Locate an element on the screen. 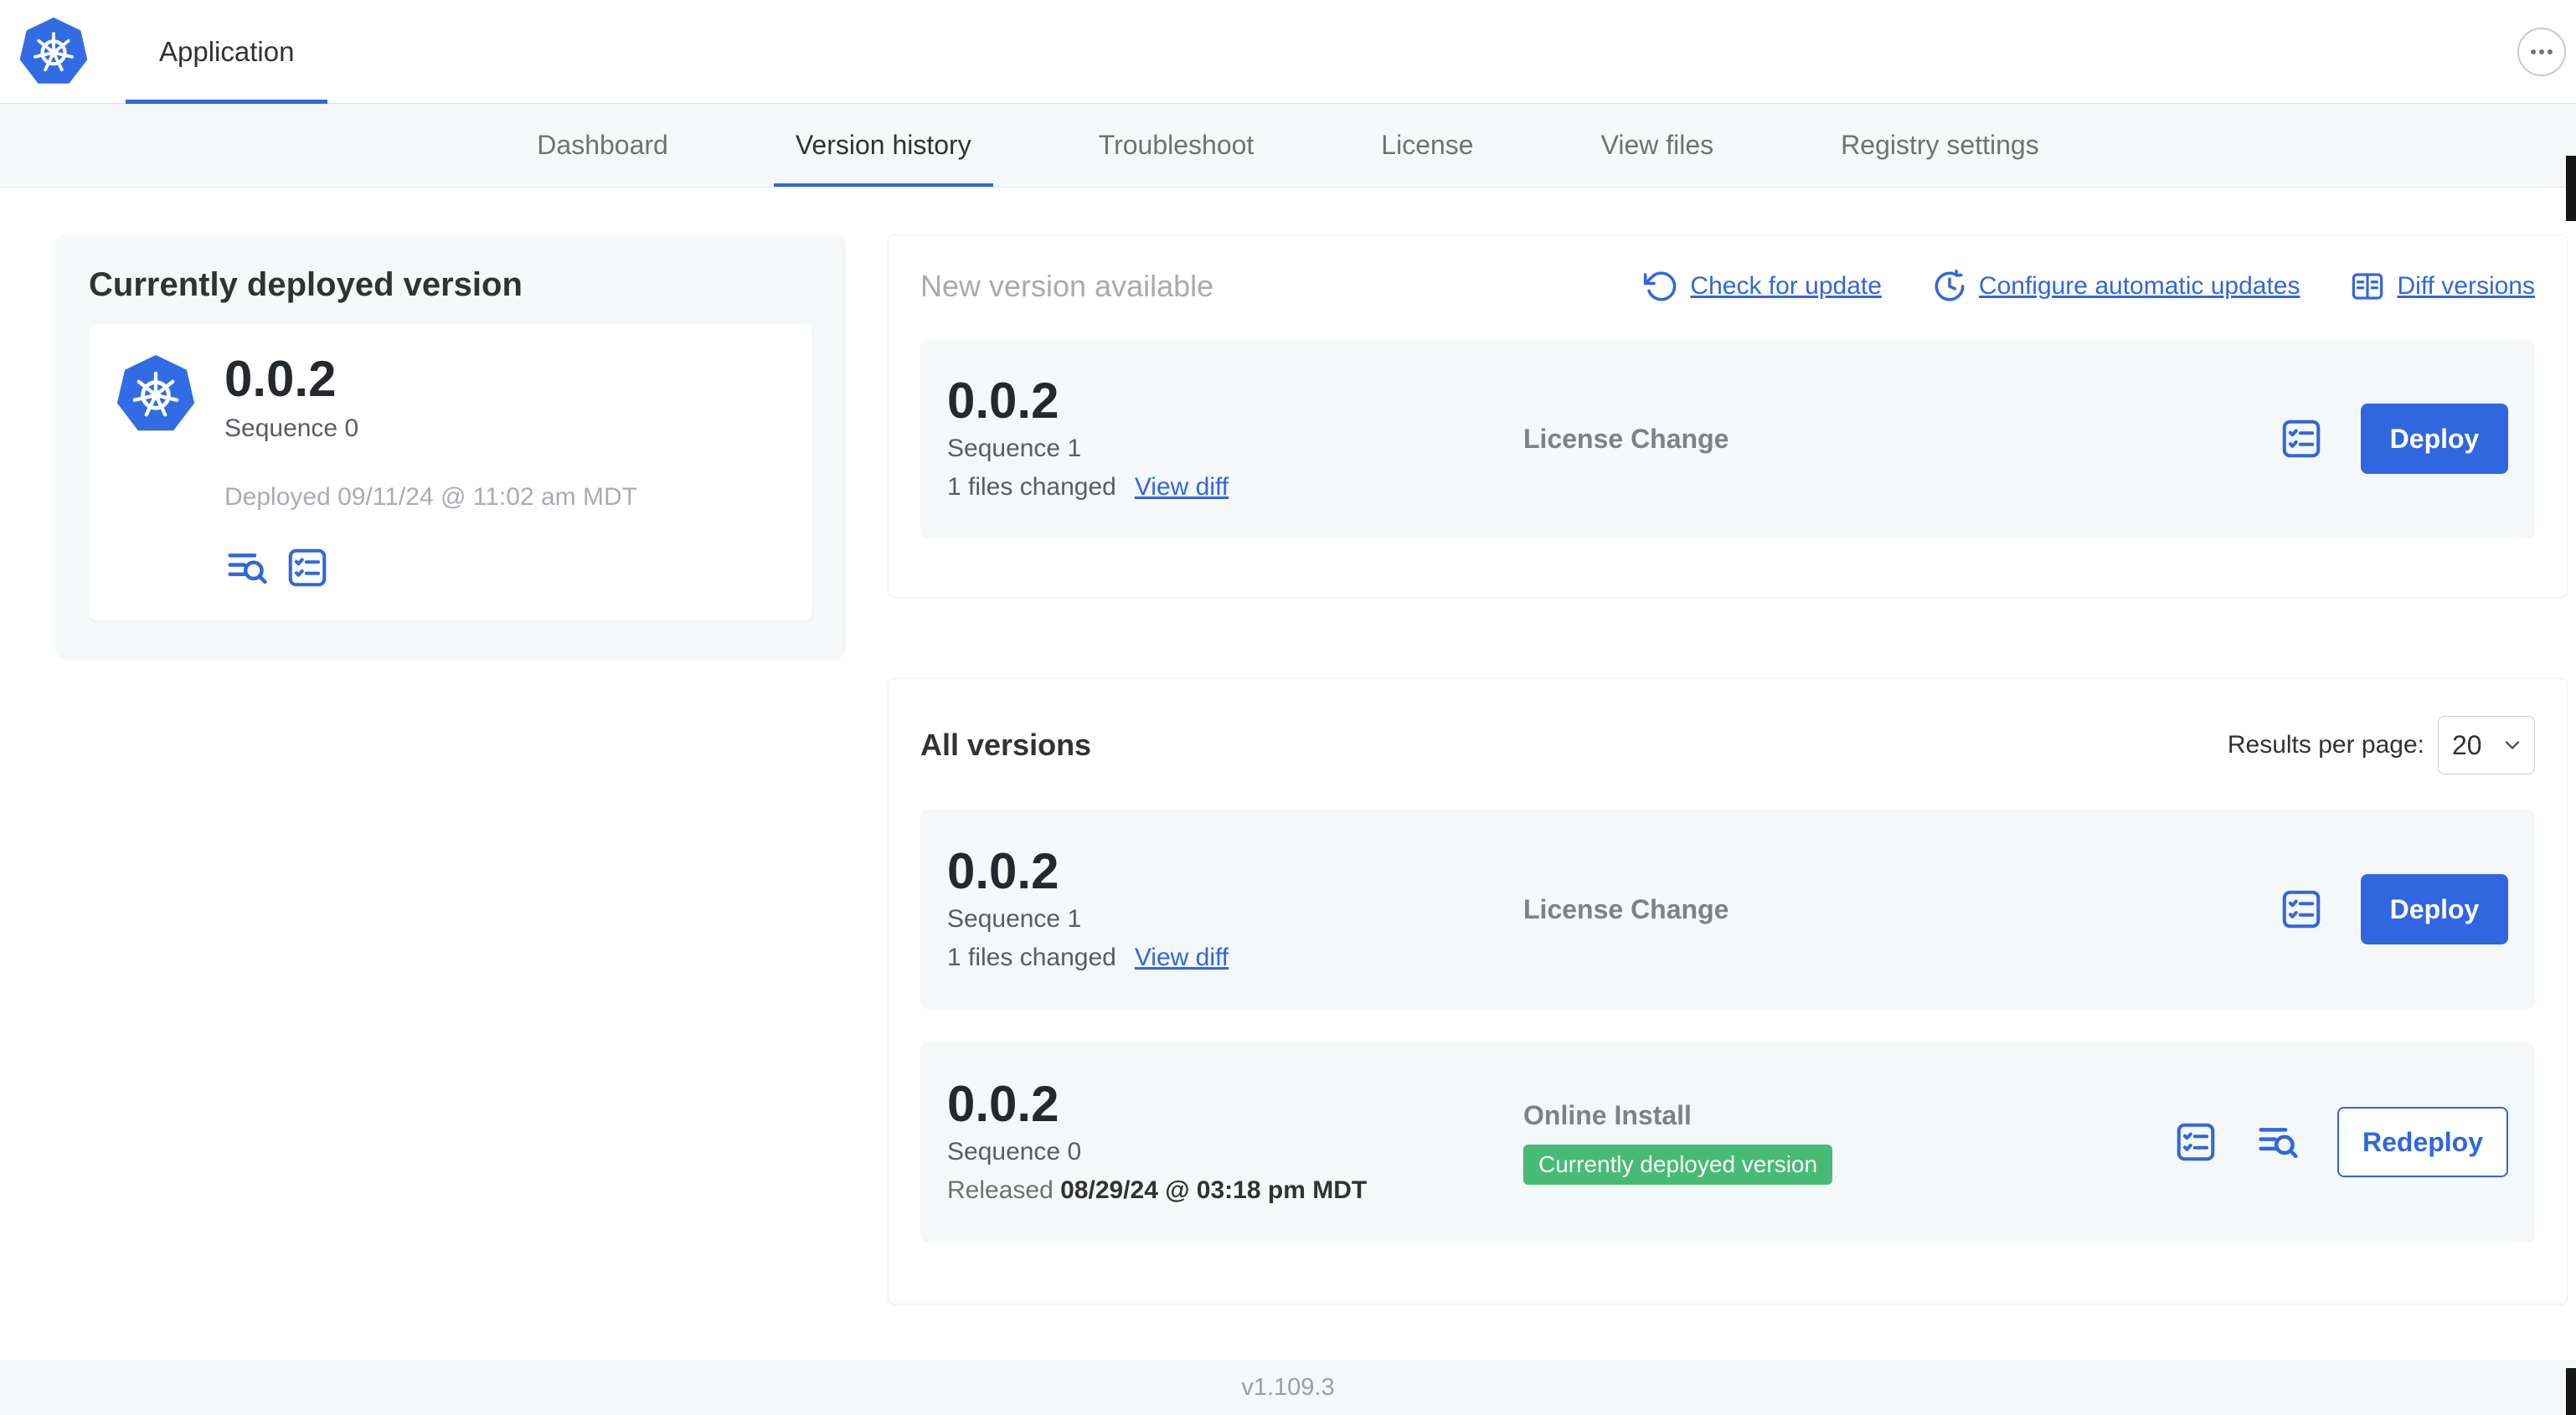 The width and height of the screenshot is (2576, 1415). configure-automatic-updates-link: Configure automatic updates is located at coordinates (2116, 286).